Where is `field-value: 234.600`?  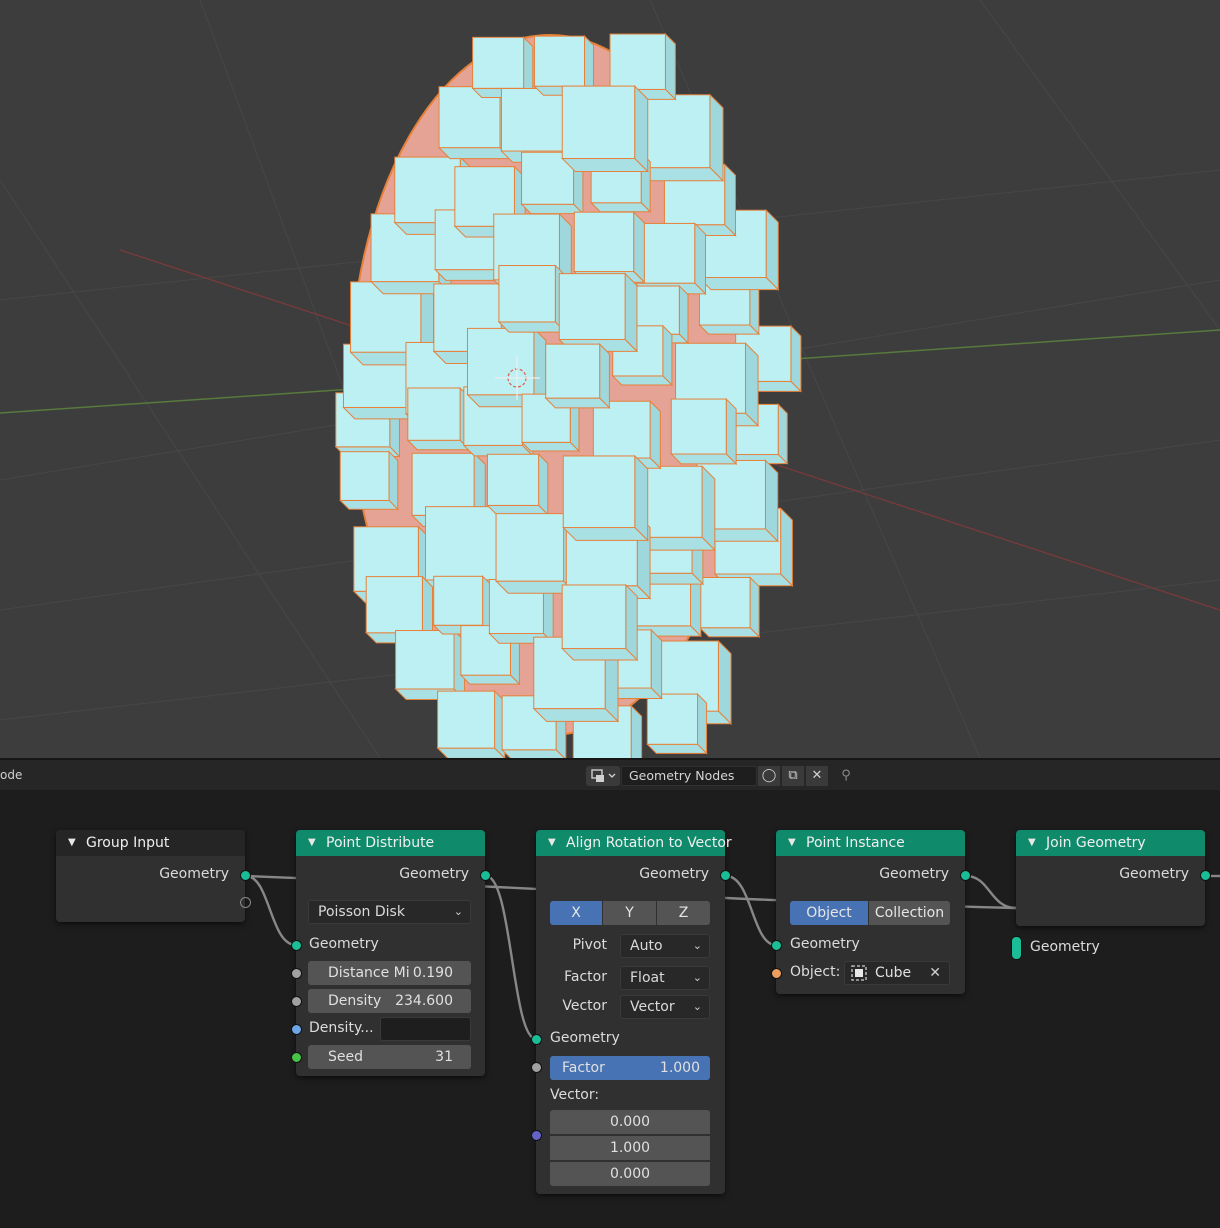
field-value: 234.600 is located at coordinates (424, 1001).